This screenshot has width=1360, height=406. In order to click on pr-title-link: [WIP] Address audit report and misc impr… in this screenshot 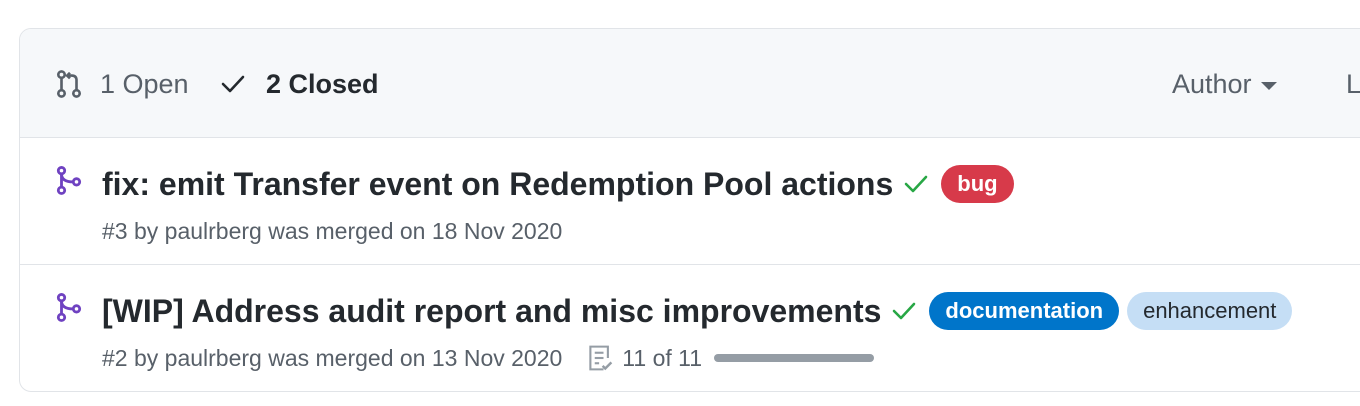, I will do `click(491, 311)`.